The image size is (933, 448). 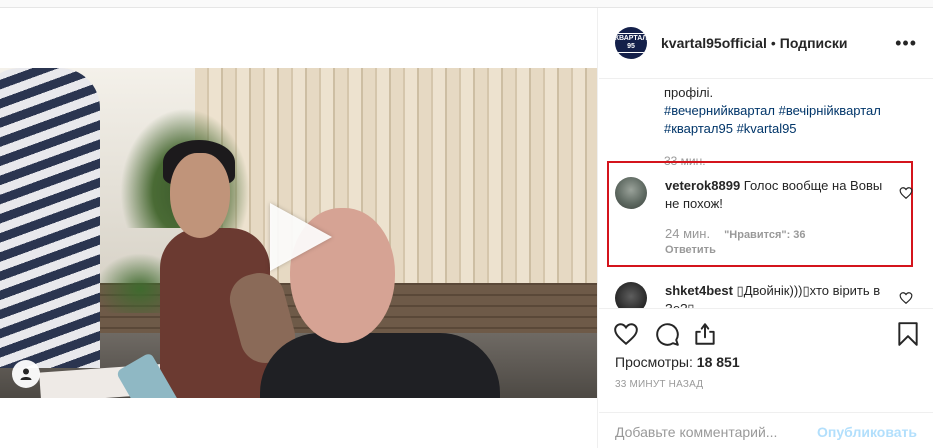 What do you see at coordinates (705, 334) in the screenshot?
I see `share-arrow-icon` at bounding box center [705, 334].